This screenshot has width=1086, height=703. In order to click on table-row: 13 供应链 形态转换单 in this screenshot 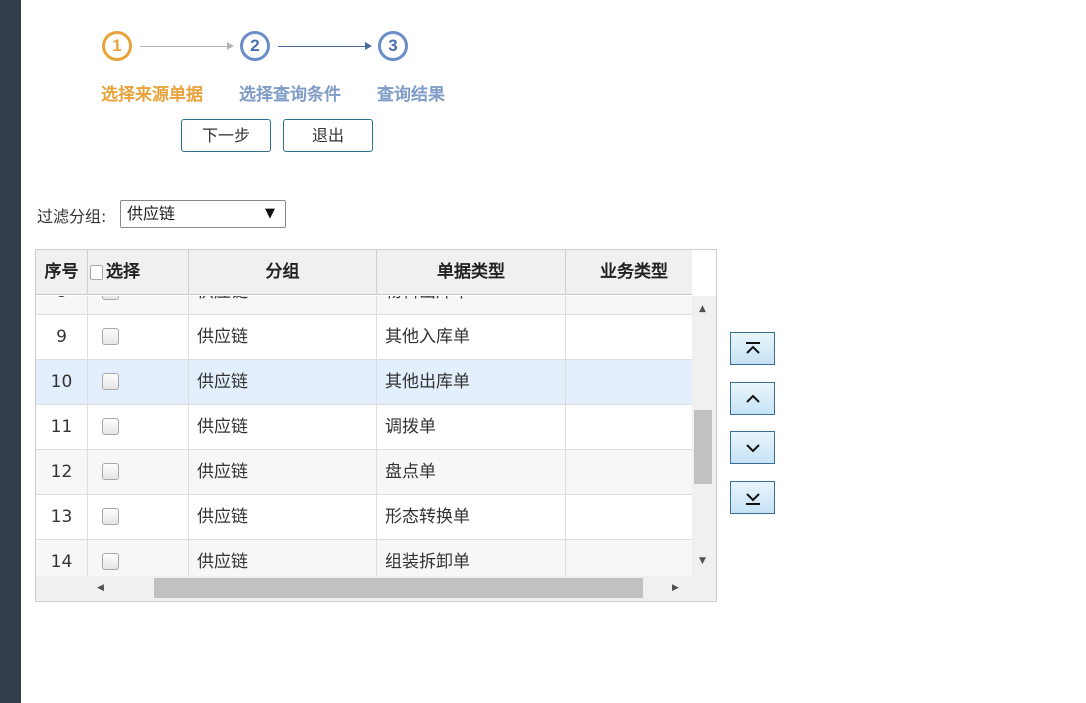, I will do `click(364, 517)`.